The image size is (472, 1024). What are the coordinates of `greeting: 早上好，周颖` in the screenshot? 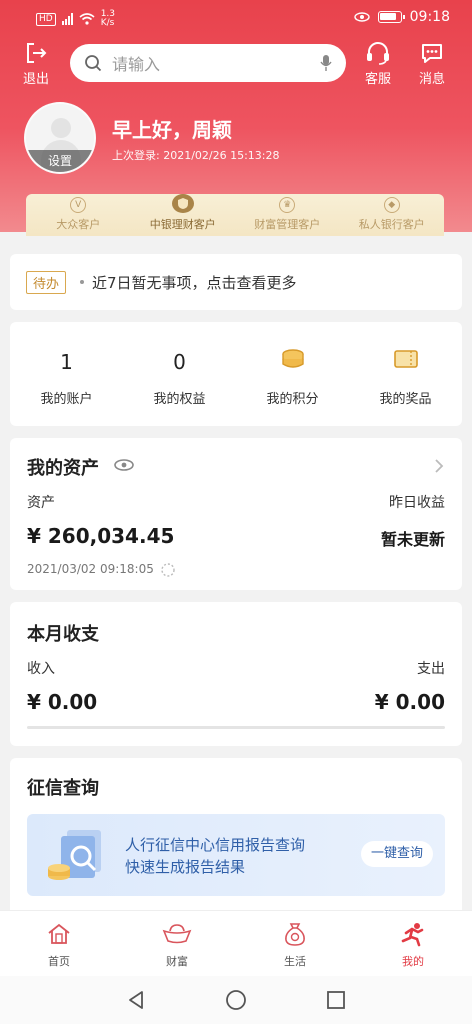 It's located at (172, 130).